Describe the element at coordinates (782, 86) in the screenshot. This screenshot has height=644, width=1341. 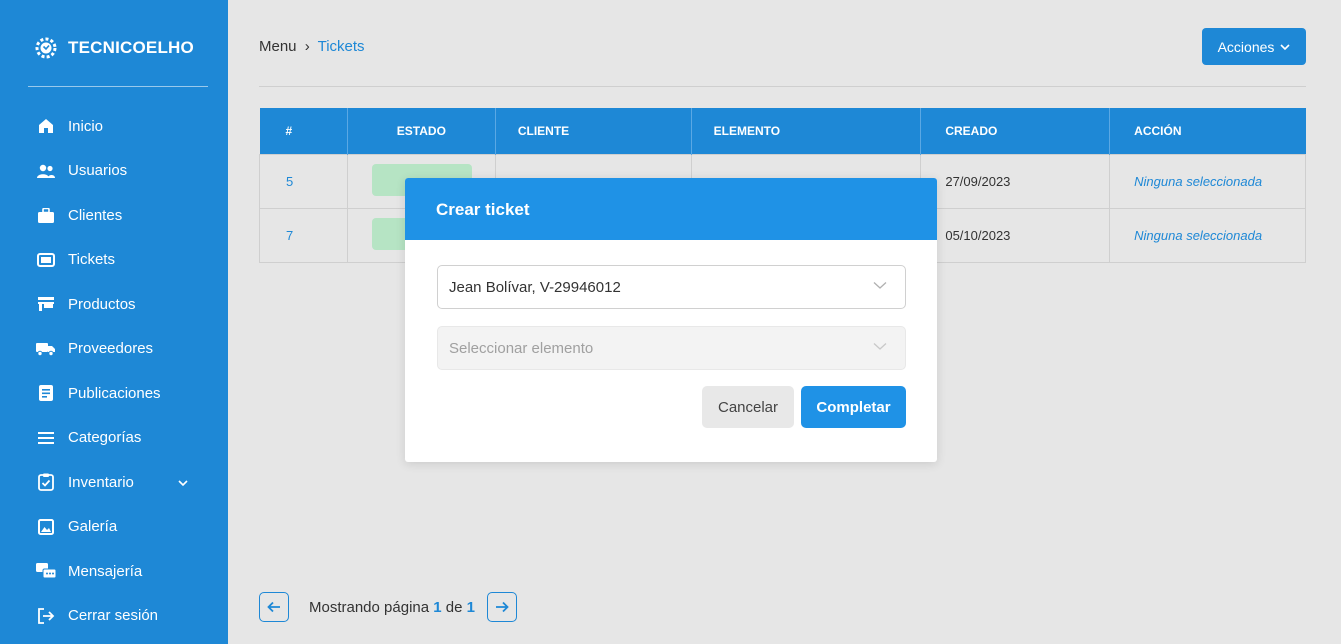
I see `header-divider` at that location.